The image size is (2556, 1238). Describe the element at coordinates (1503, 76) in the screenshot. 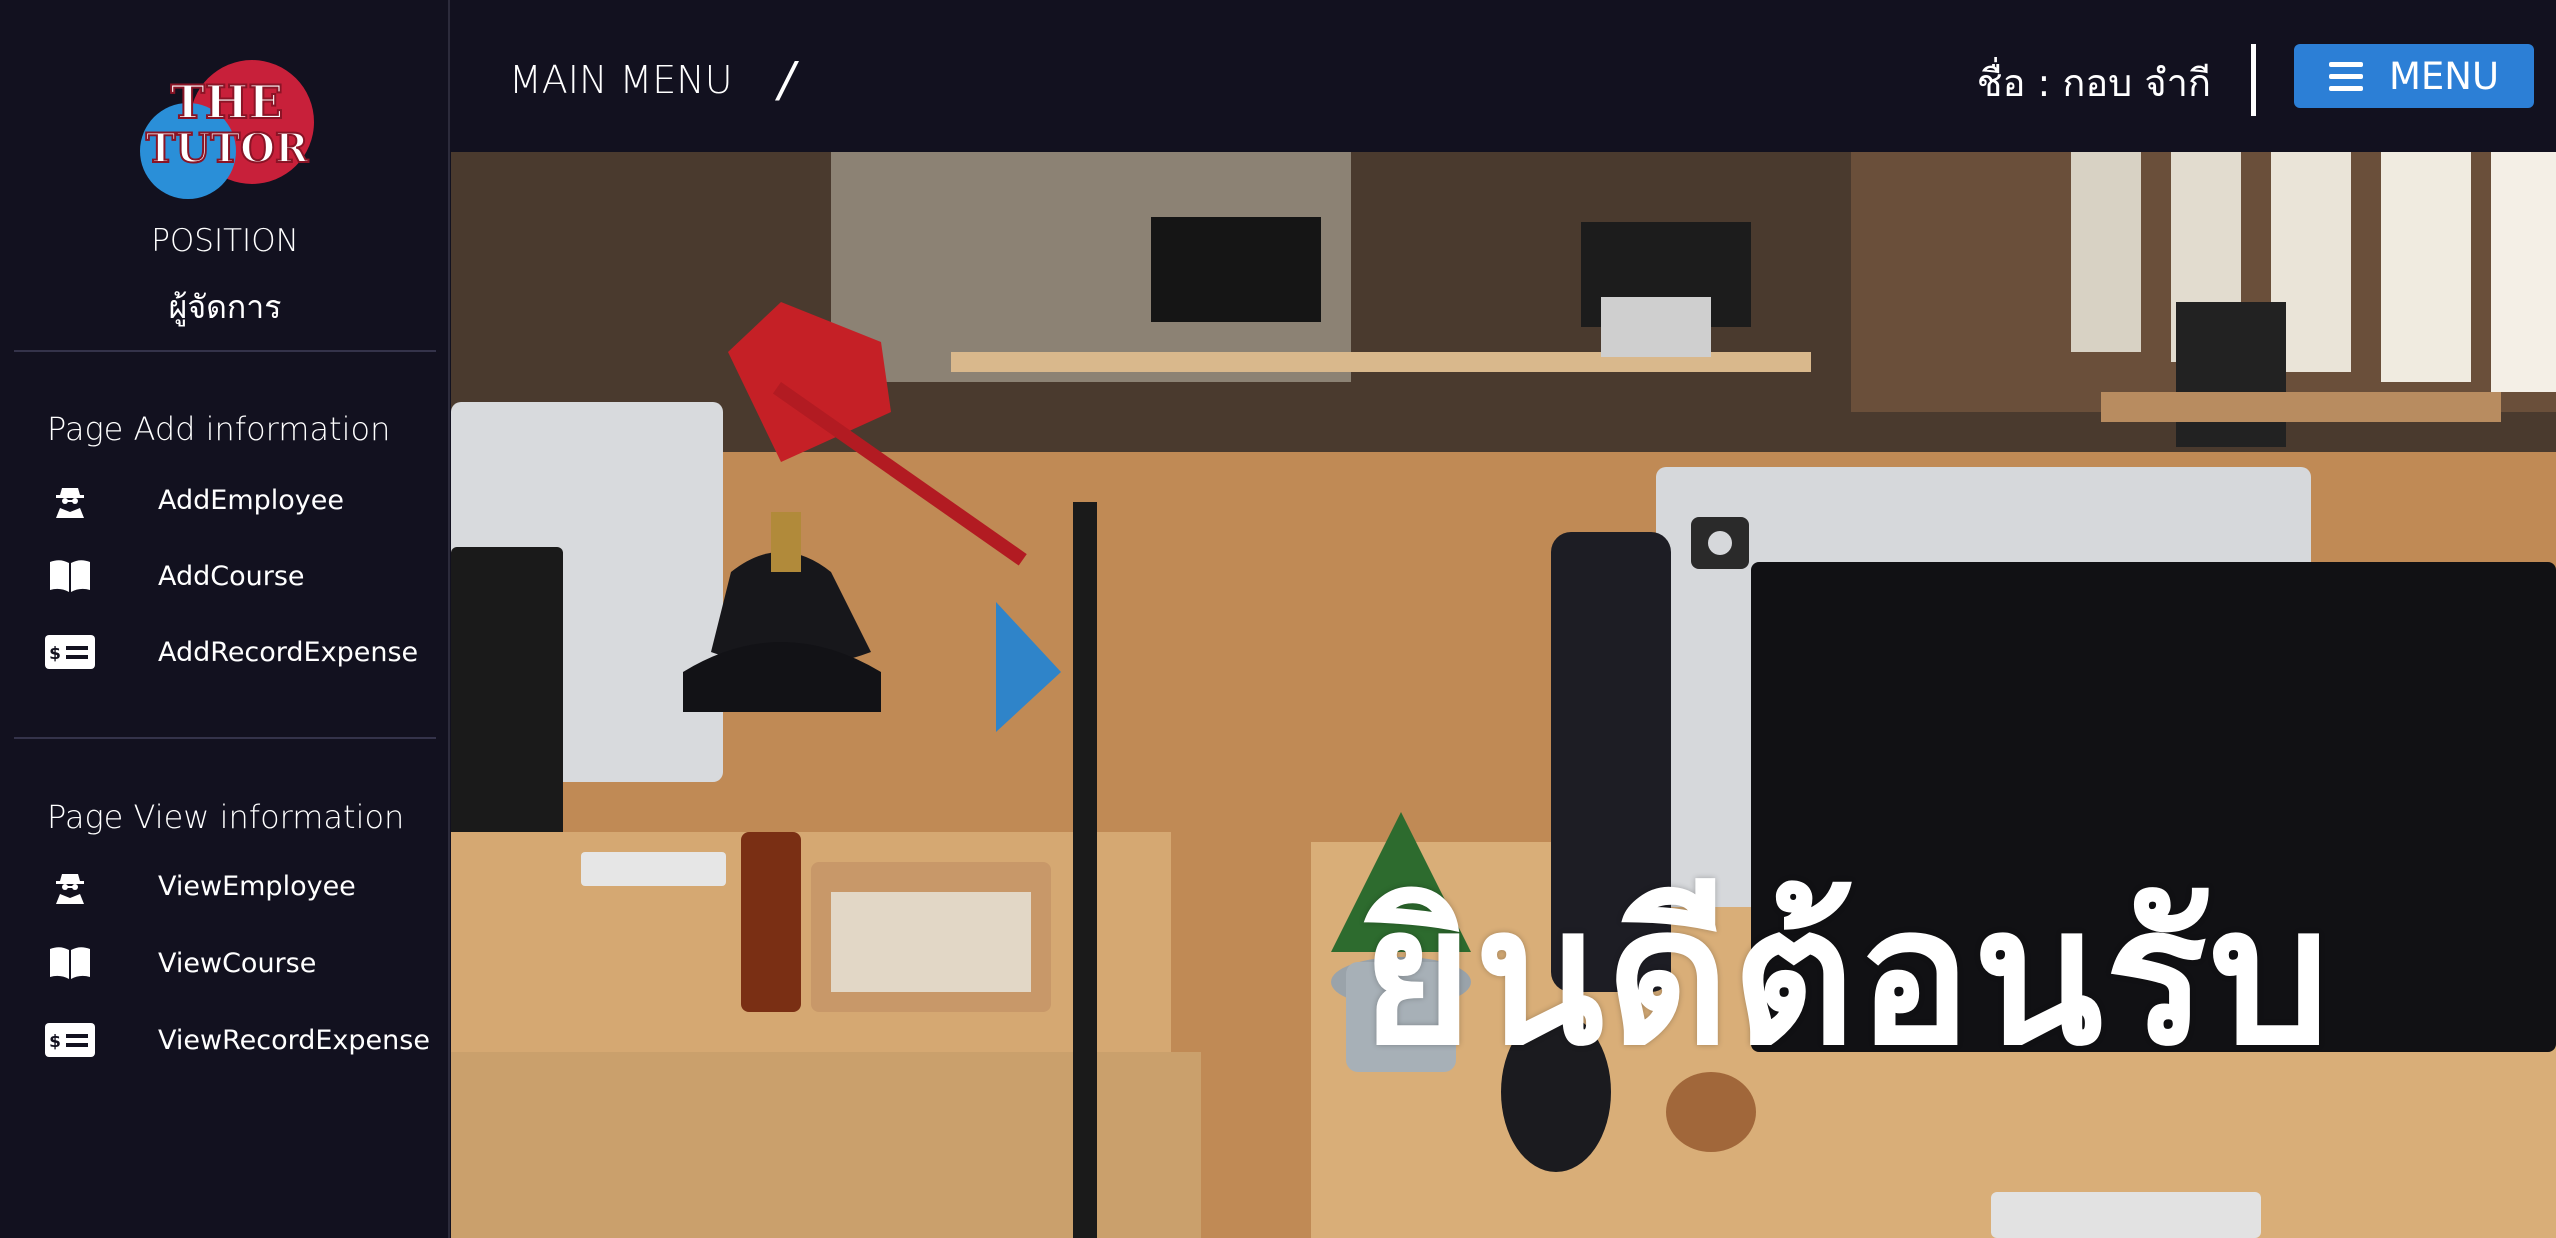

I see `top-bar: MAIN MENU / ชื่อ : กอบ จำกี MENU` at that location.